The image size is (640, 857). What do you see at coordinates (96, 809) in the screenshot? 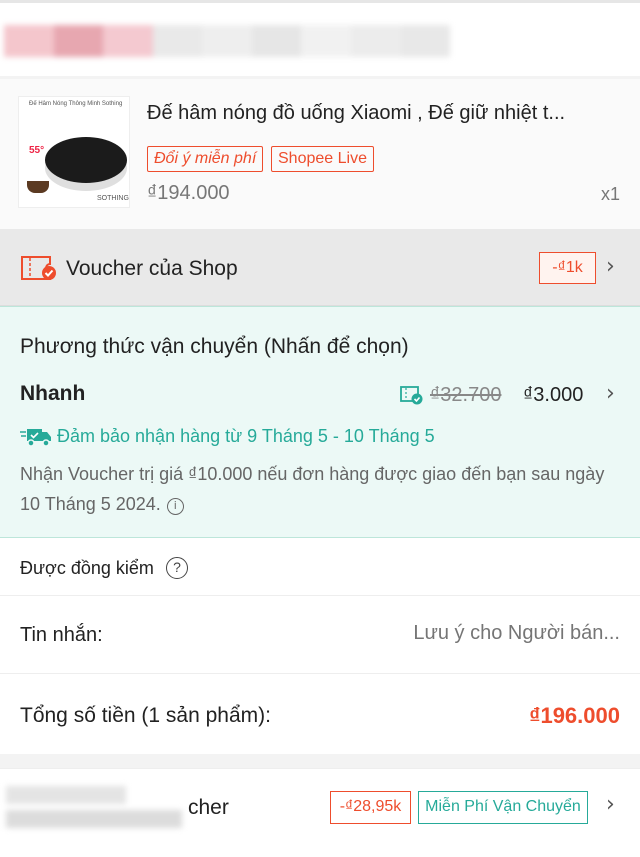
I see `next-shop-blurred` at bounding box center [96, 809].